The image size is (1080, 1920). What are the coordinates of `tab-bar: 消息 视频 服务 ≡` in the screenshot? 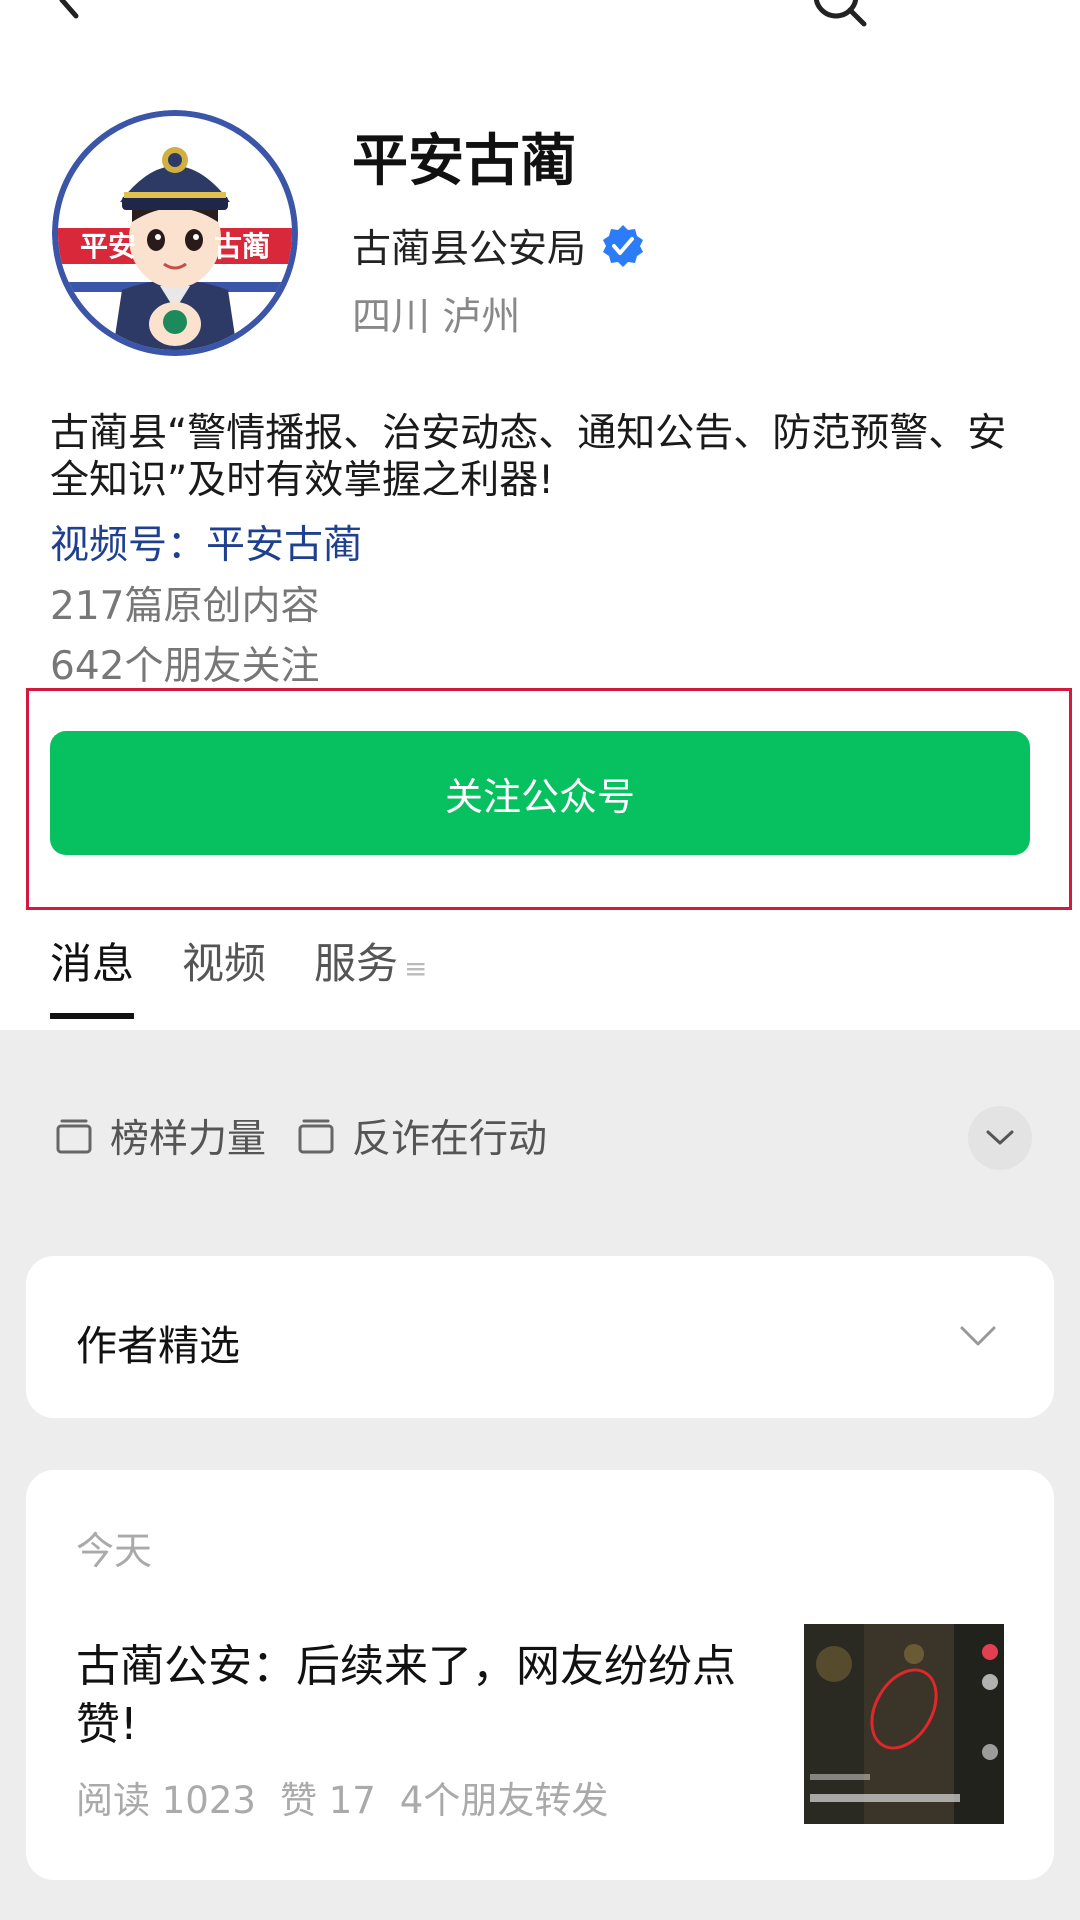 It's located at (239, 974).